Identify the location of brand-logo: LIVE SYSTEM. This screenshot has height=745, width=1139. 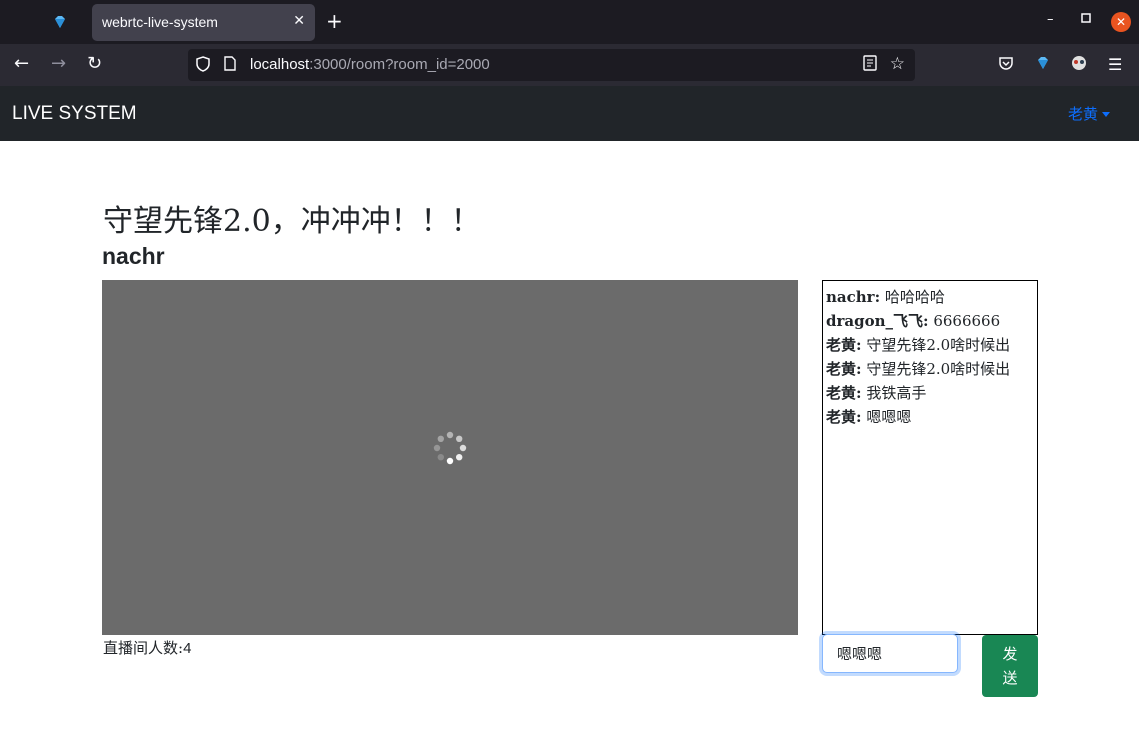
(74, 114).